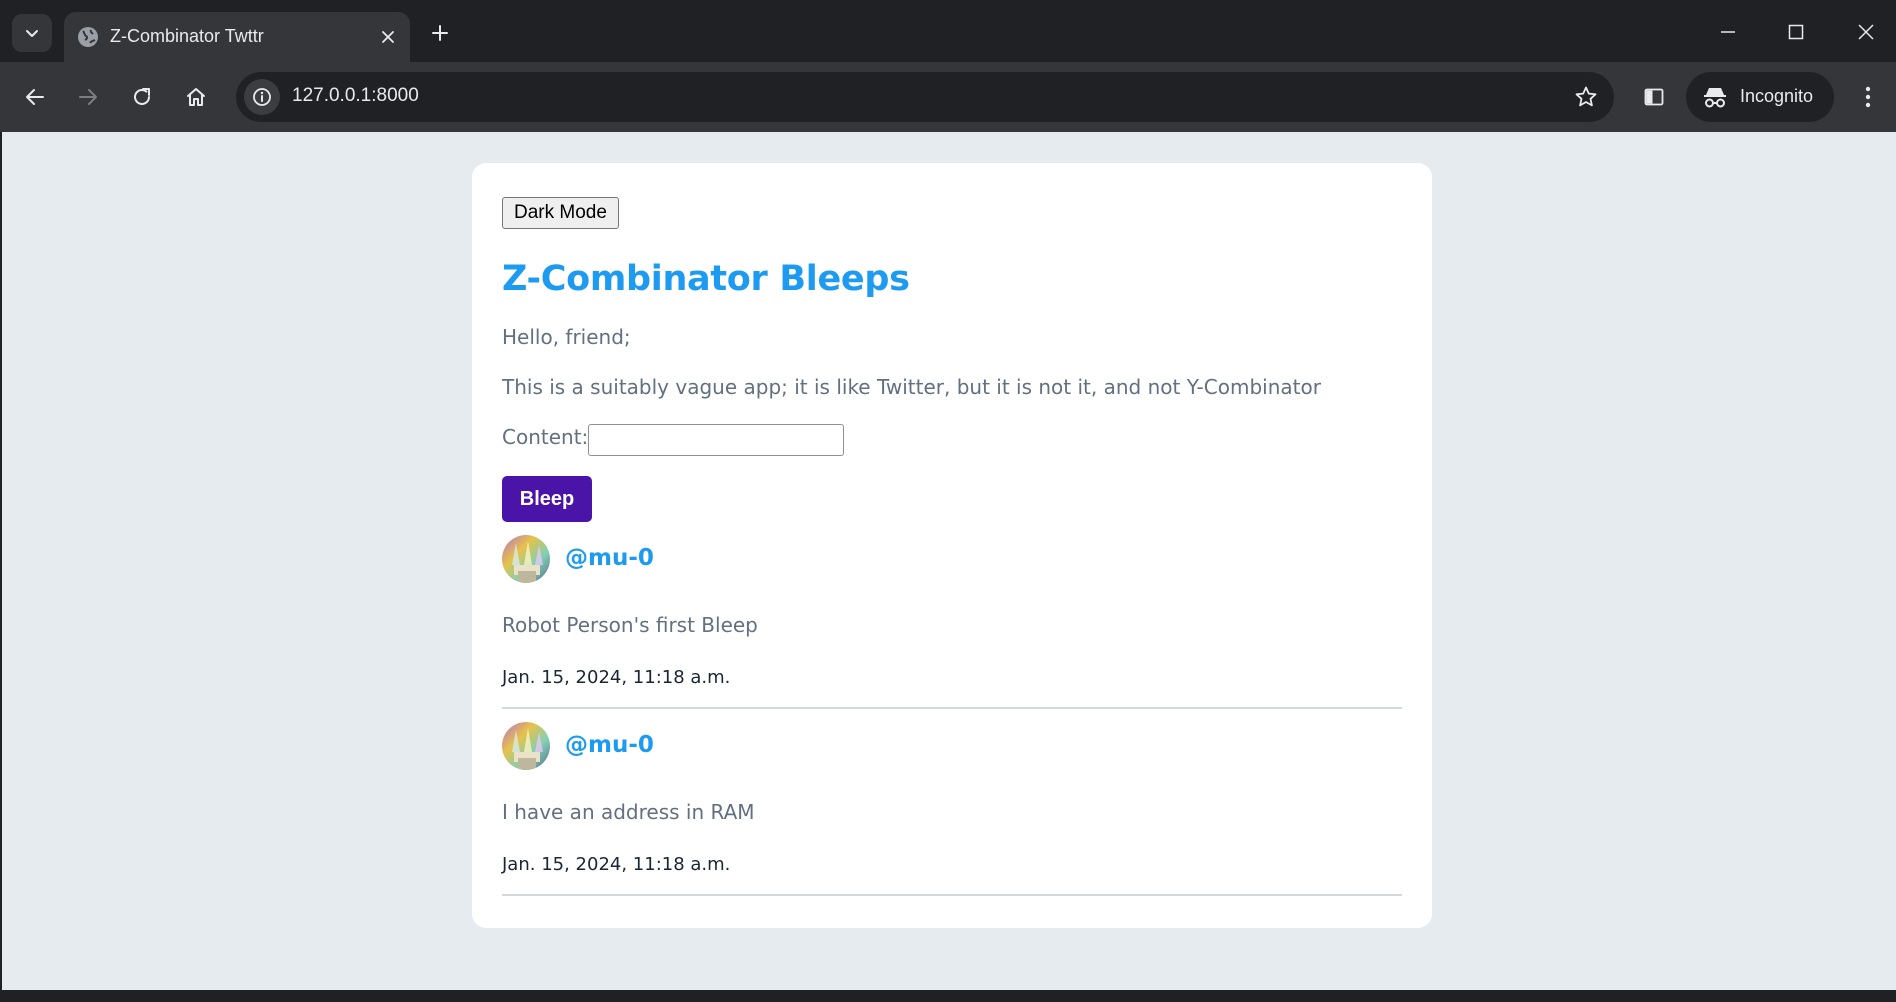 This screenshot has height=1002, width=1896. I want to click on site-info-button, so click(262, 97).